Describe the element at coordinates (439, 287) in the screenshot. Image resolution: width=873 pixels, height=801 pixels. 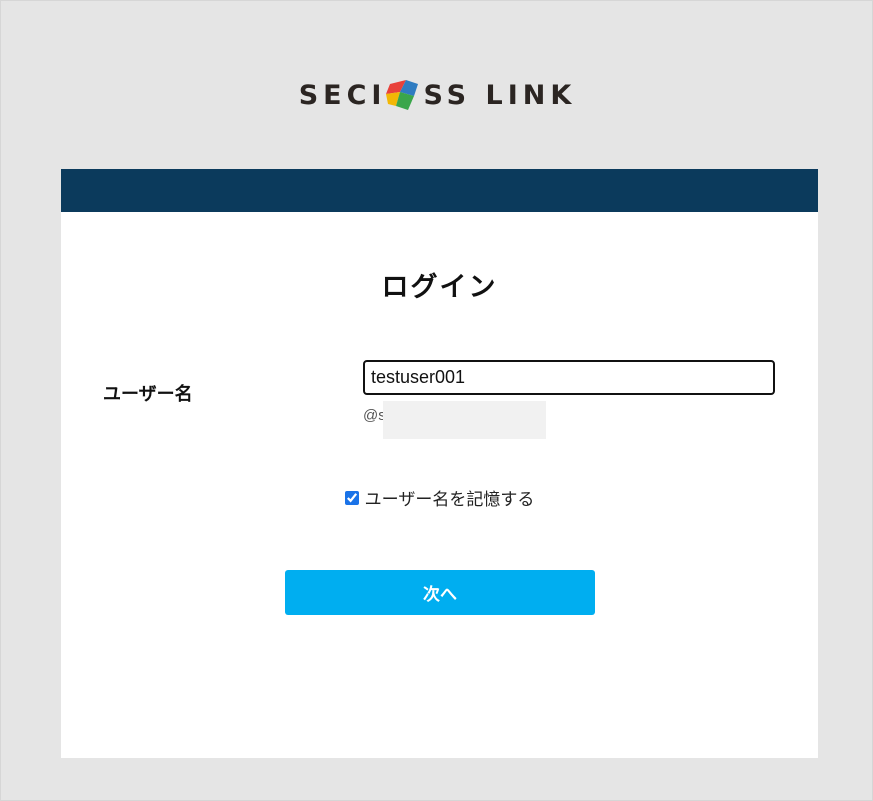
I see `page-title: ログイン` at that location.